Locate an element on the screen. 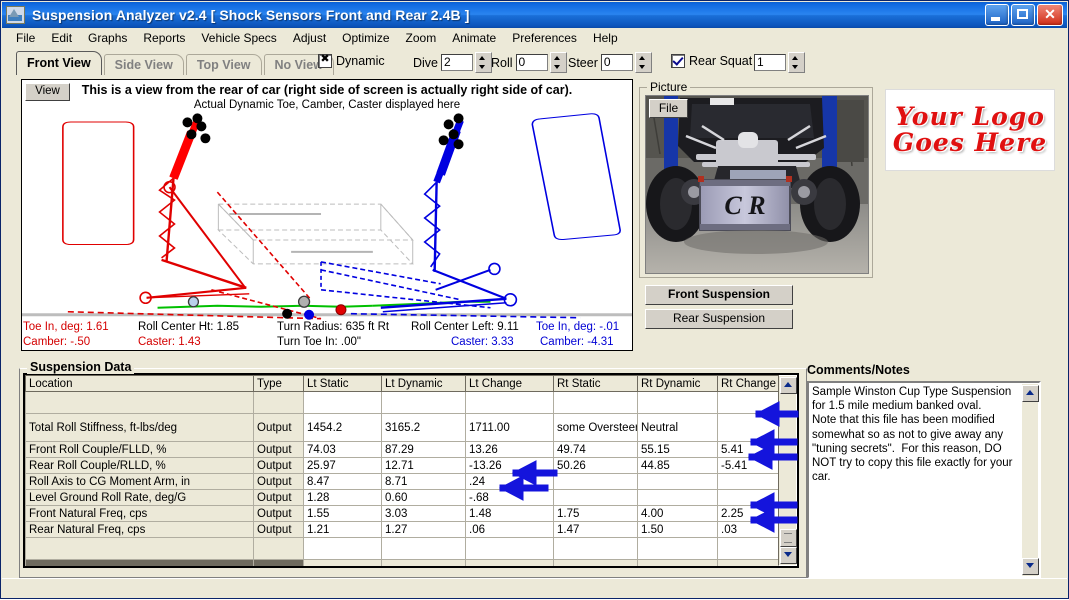 Image resolution: width=1069 pixels, height=600 pixels. scroll-thumb is located at coordinates (788, 538).